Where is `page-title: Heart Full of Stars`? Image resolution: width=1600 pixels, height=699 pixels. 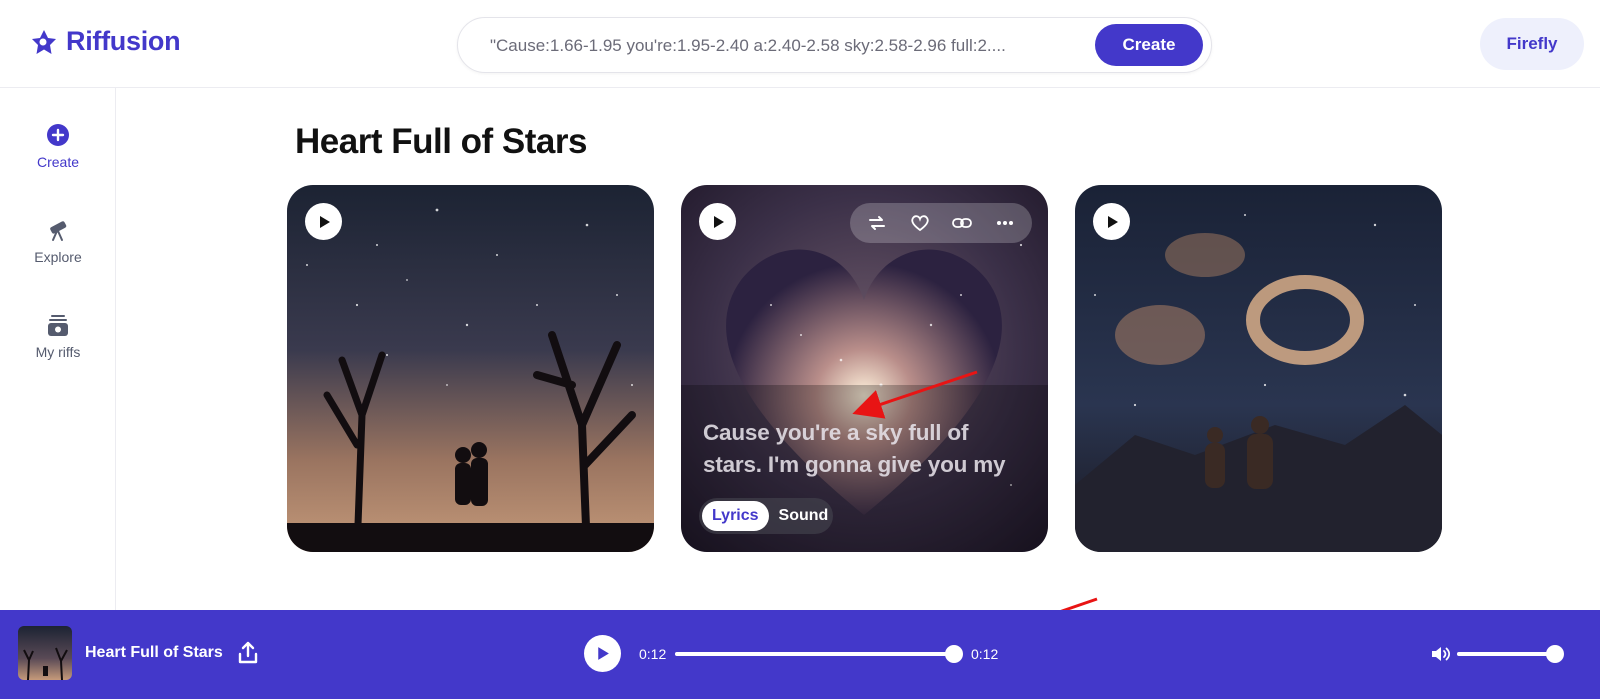 page-title: Heart Full of Stars is located at coordinates (441, 141).